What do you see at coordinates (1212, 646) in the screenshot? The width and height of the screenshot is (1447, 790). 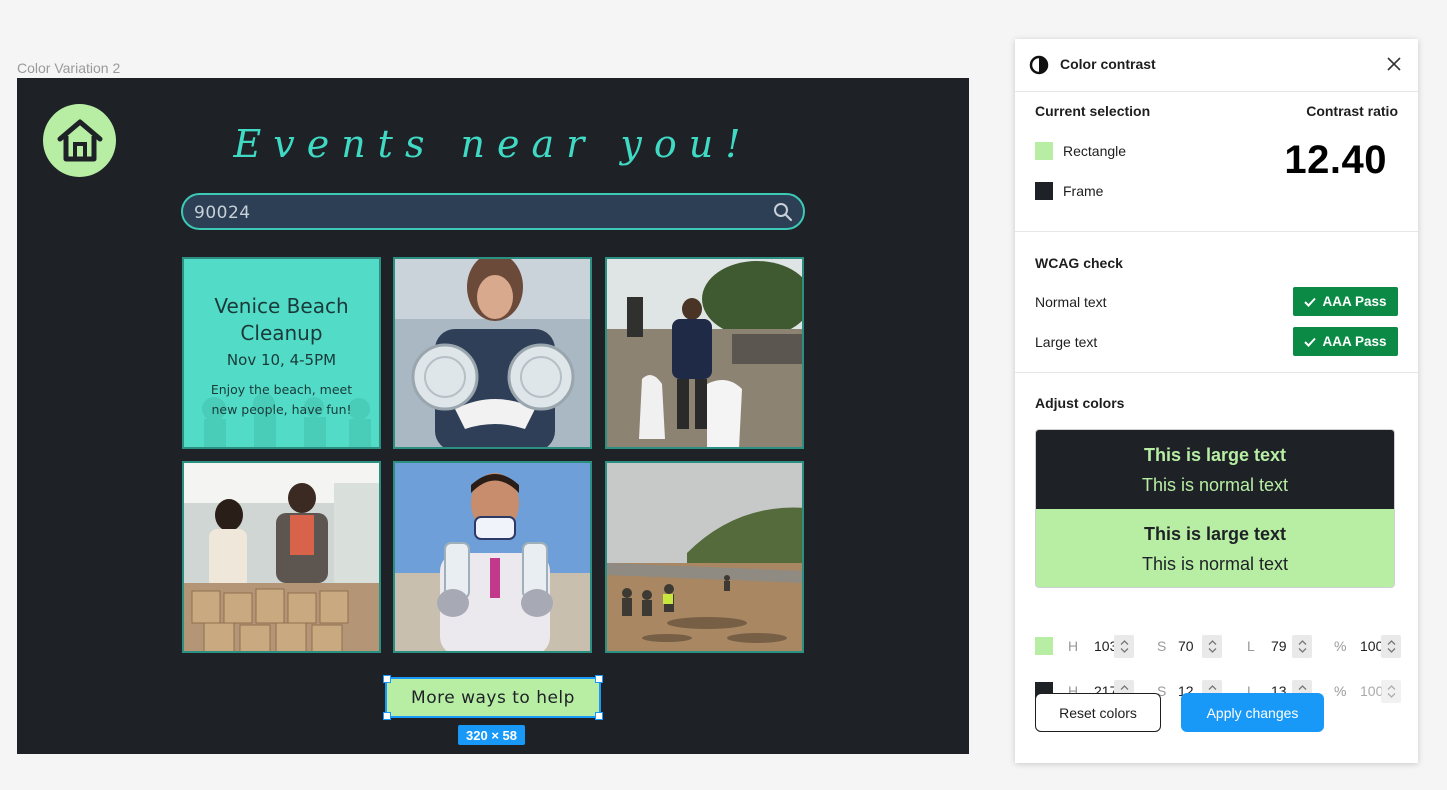 I see `saturation-stepper` at bounding box center [1212, 646].